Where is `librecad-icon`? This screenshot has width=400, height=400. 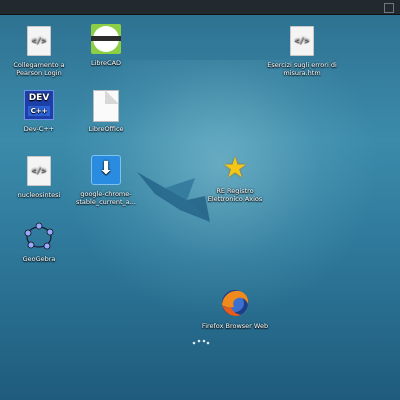 librecad-icon is located at coordinates (106, 39).